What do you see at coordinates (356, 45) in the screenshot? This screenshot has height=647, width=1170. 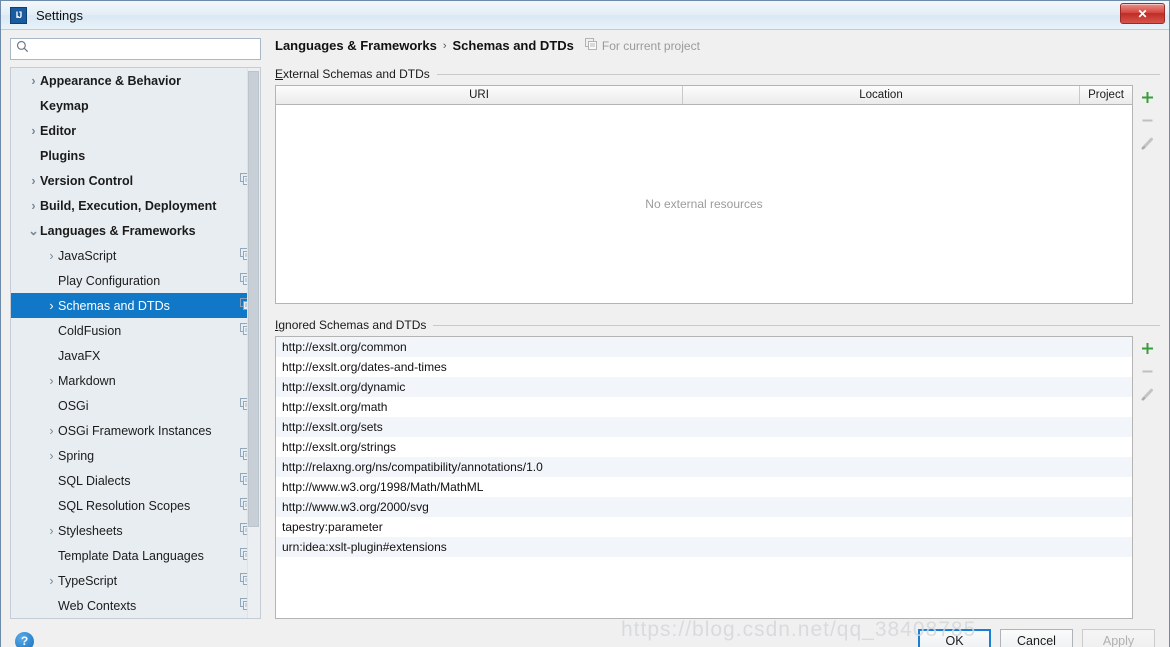 I see `breadcrumb-parent: Languages & Frameworks` at bounding box center [356, 45].